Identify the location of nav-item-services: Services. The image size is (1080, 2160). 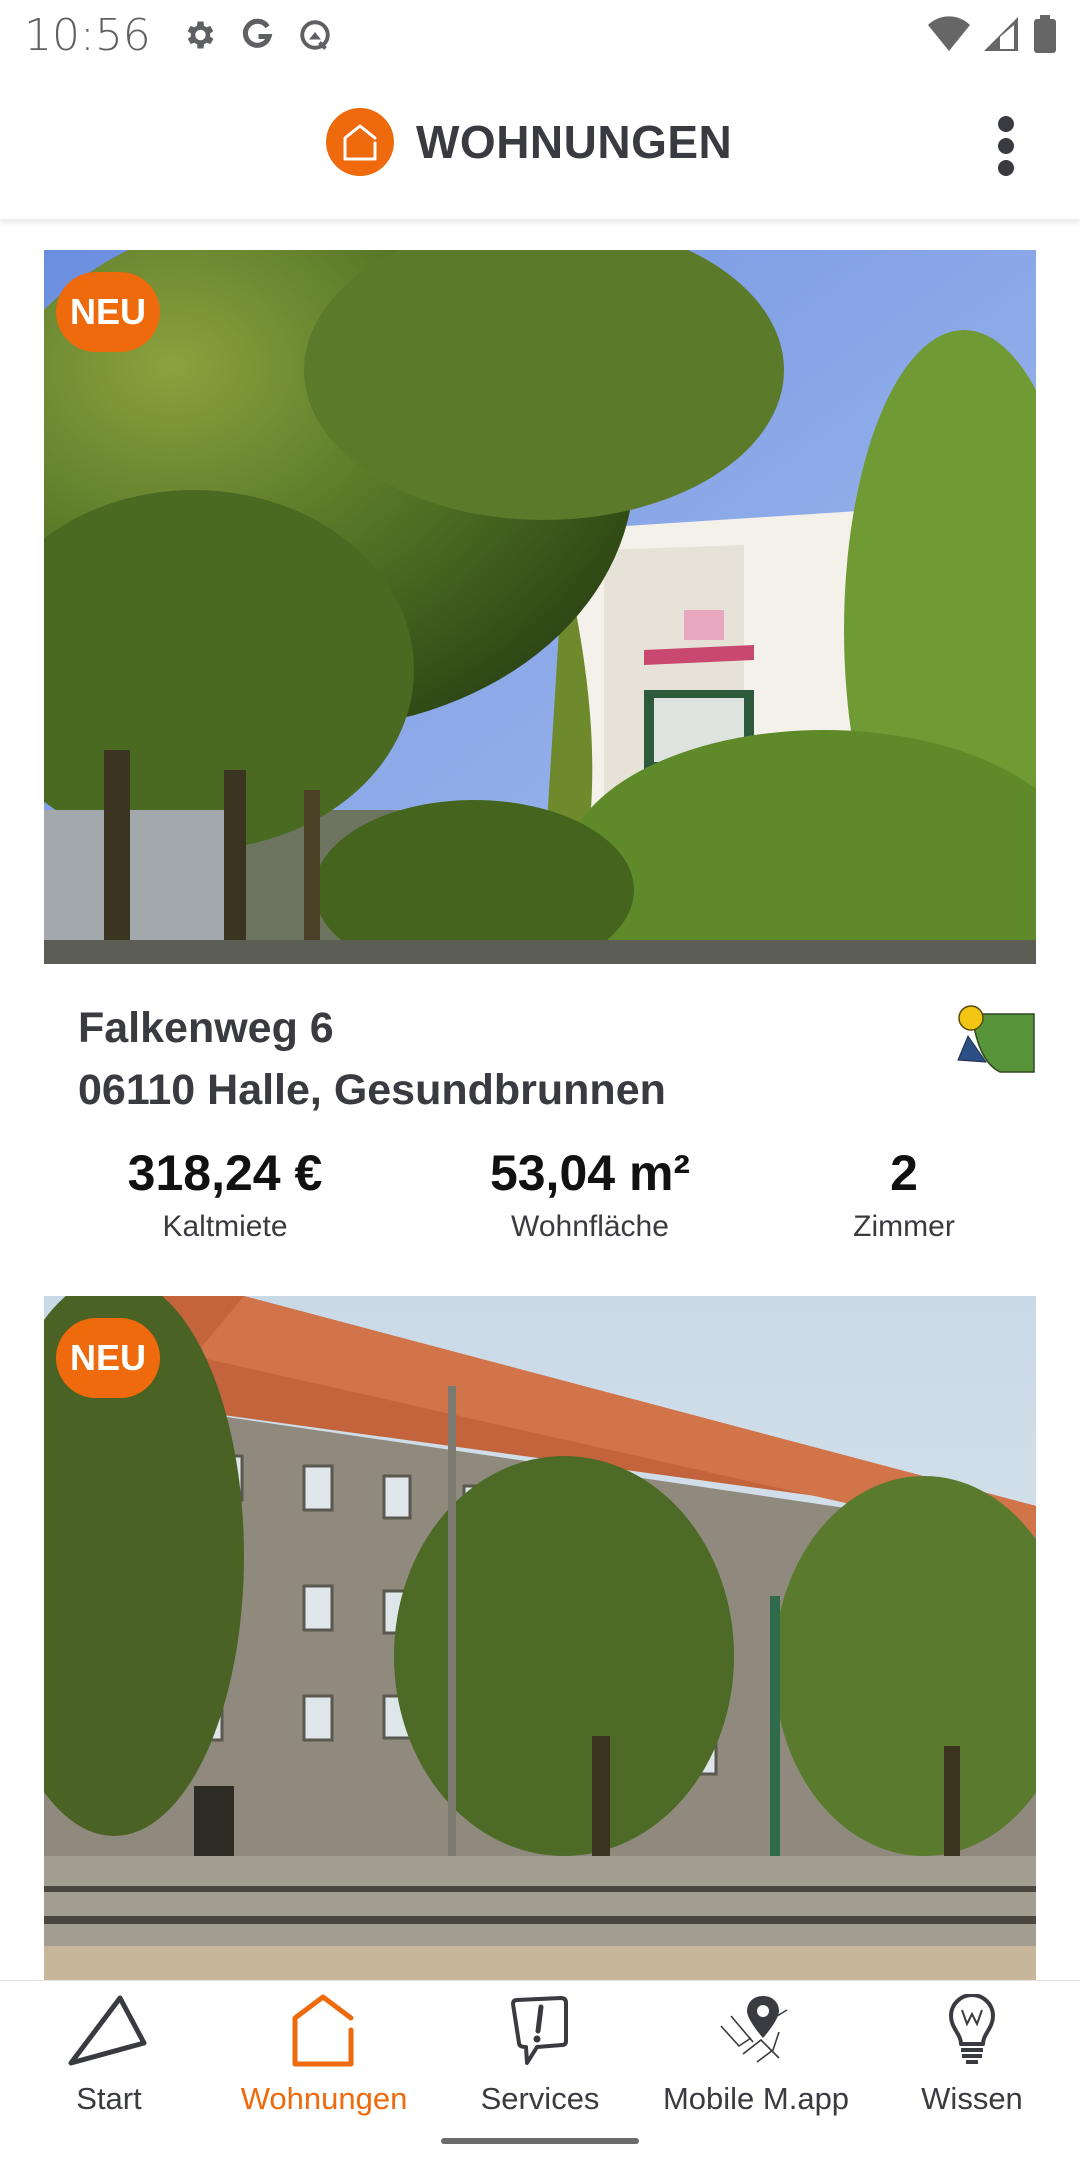
(540, 2056).